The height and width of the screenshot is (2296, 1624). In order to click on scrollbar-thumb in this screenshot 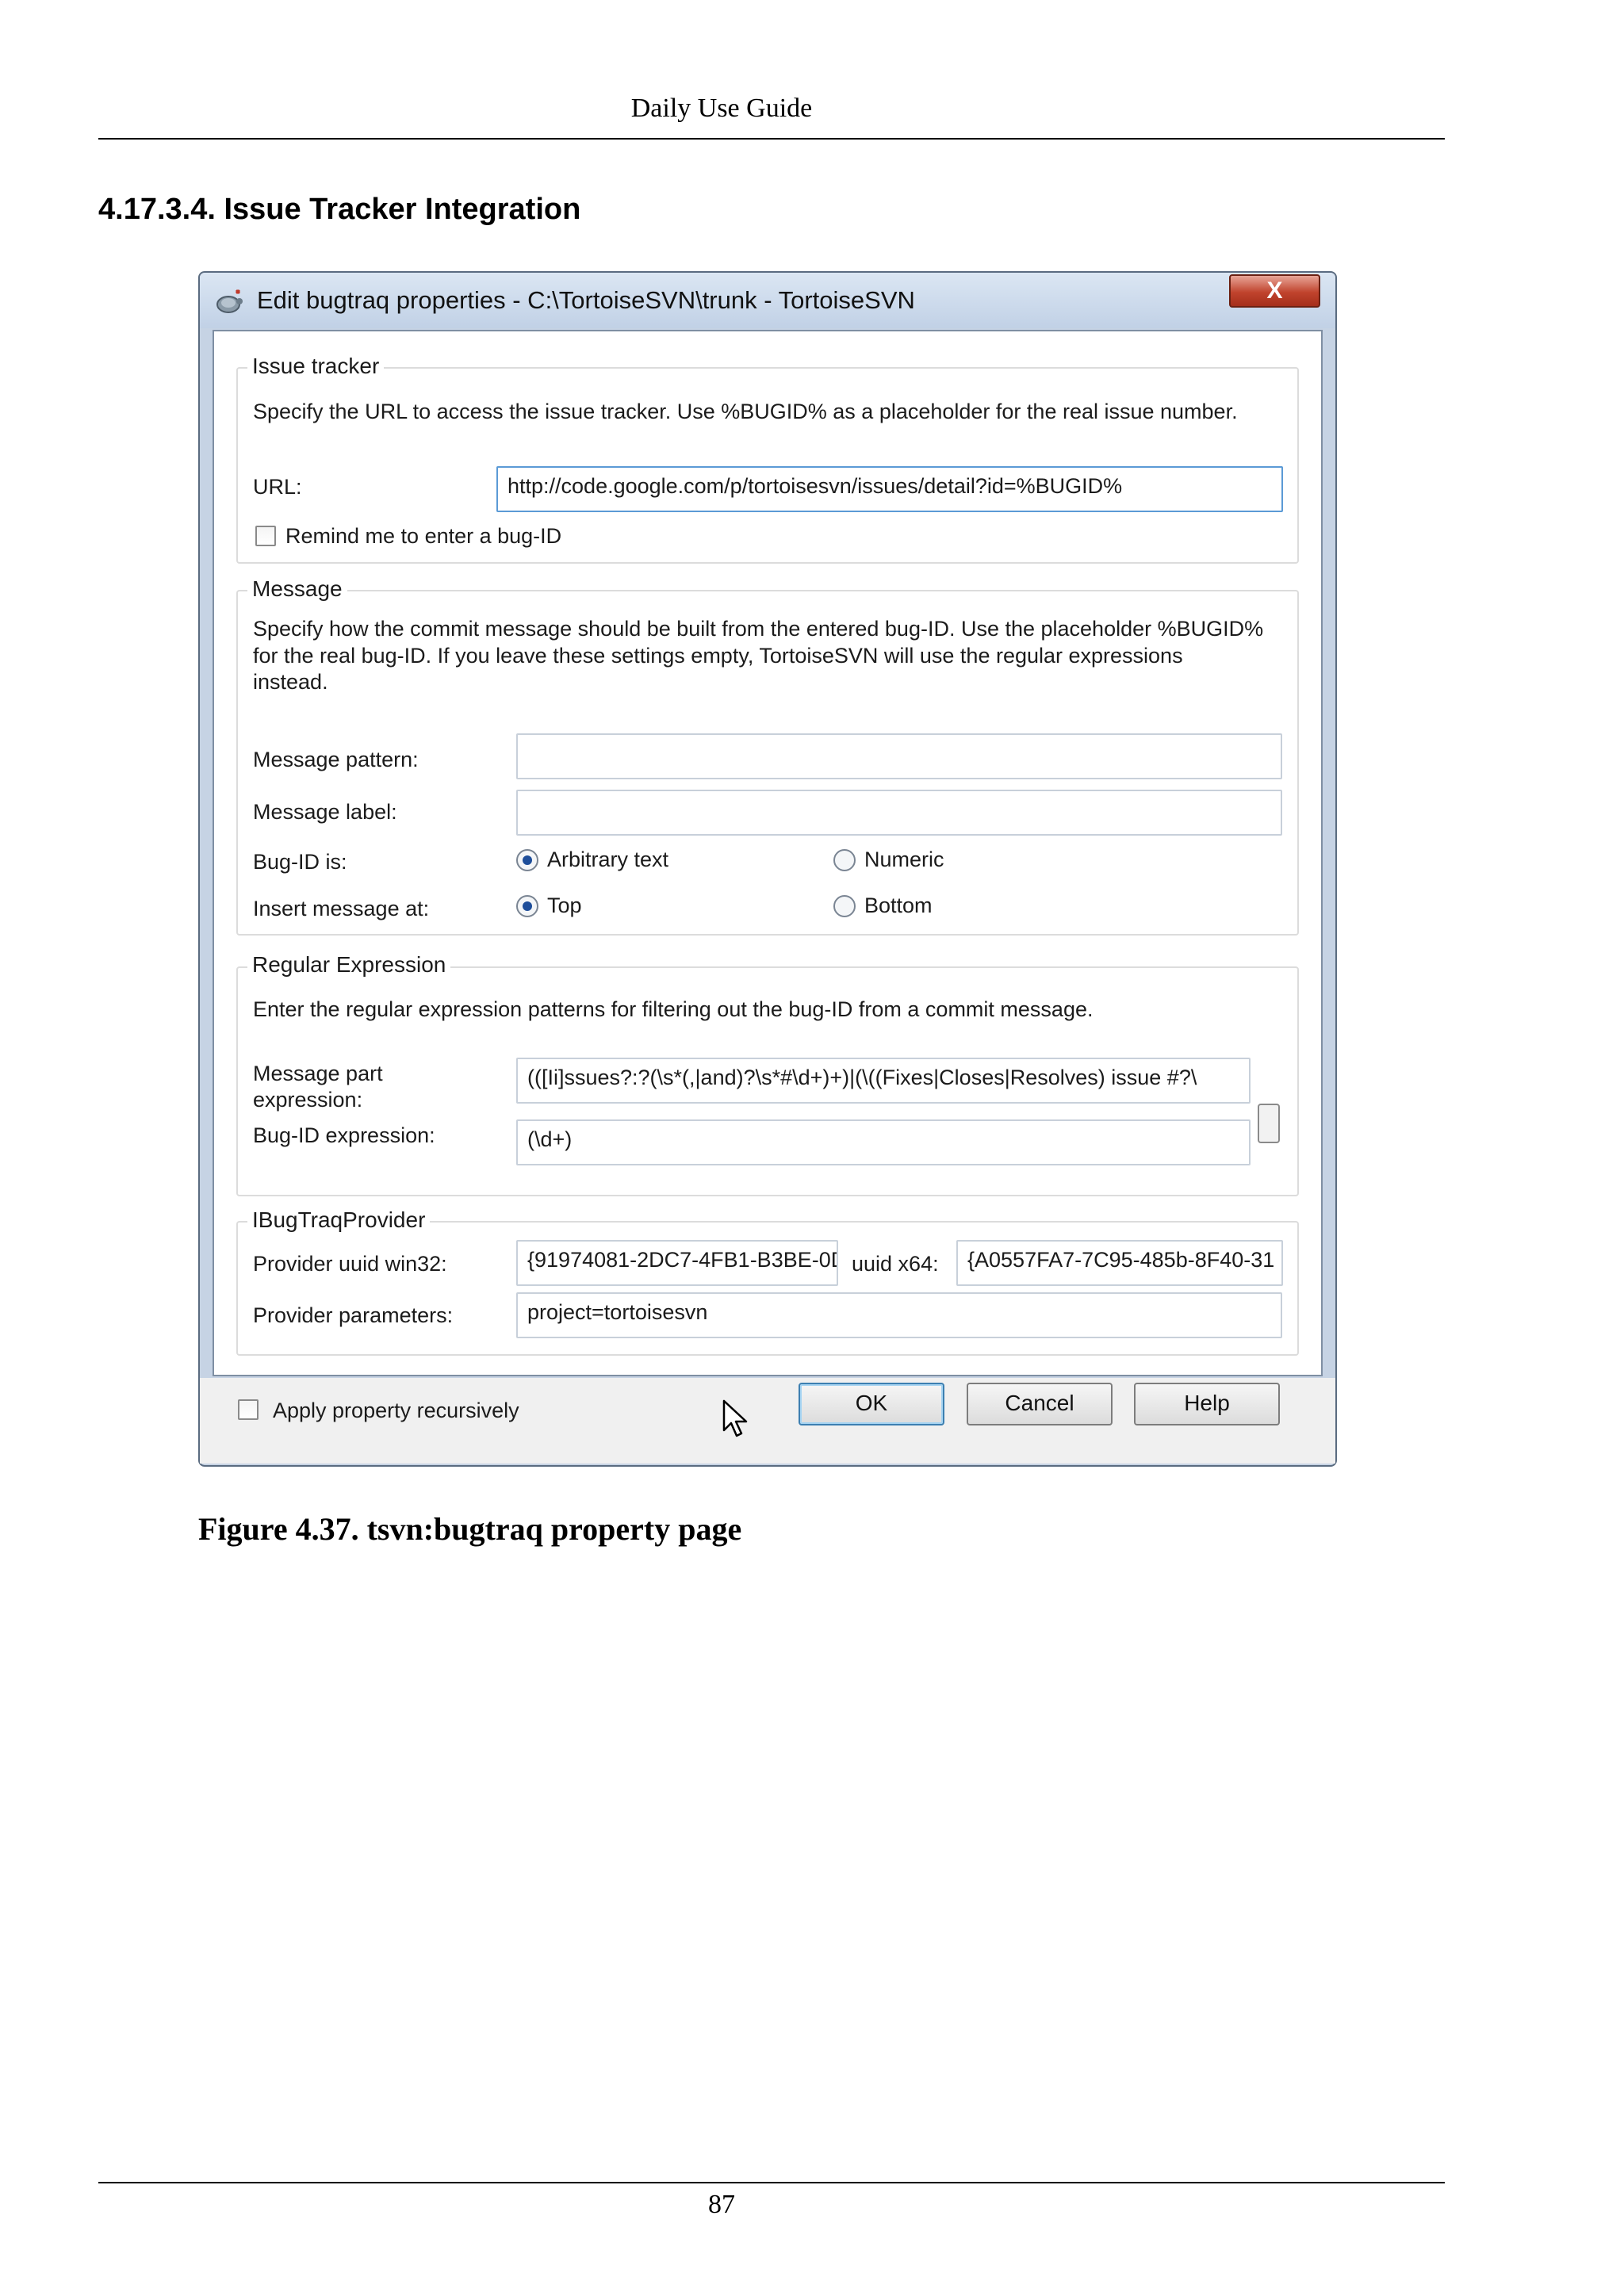, I will do `click(1269, 1124)`.